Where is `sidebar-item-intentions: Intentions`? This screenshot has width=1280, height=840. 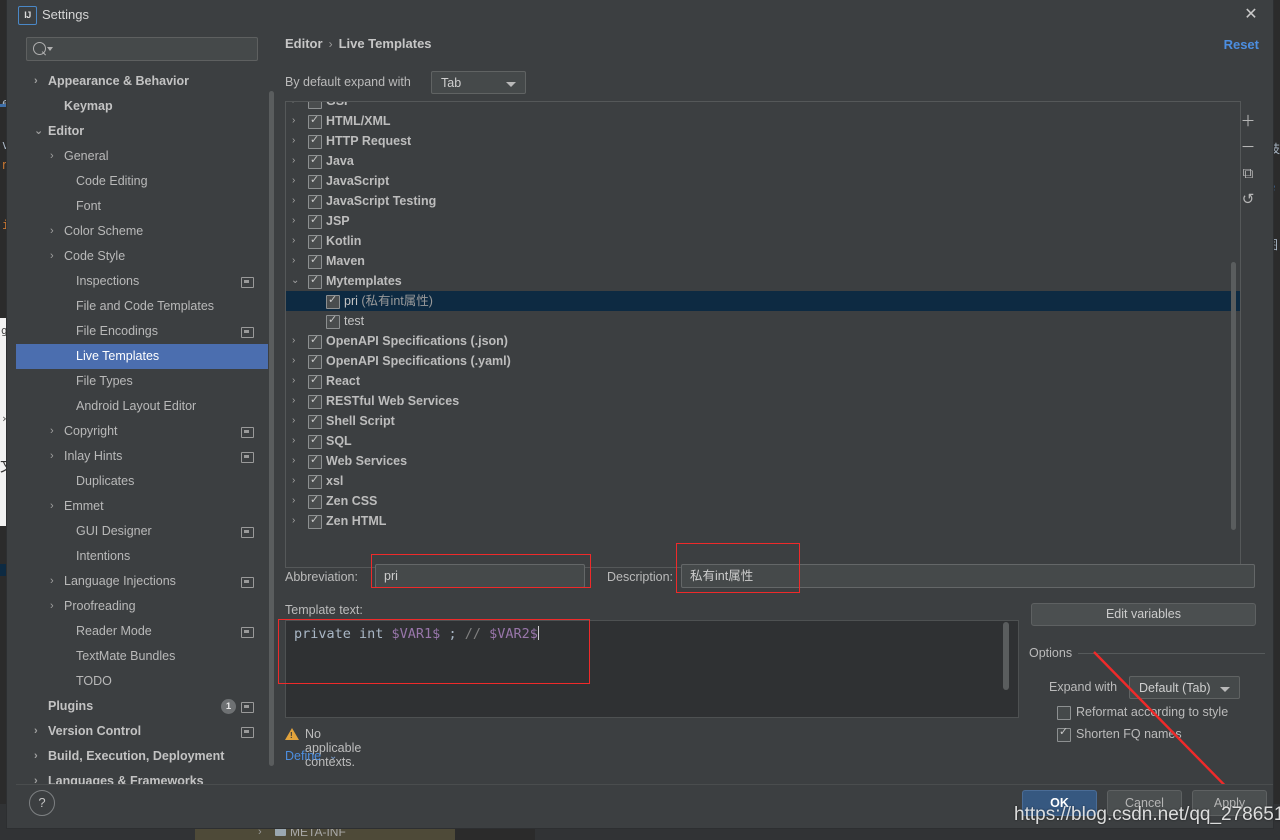
sidebar-item-intentions: Intentions is located at coordinates (142, 556).